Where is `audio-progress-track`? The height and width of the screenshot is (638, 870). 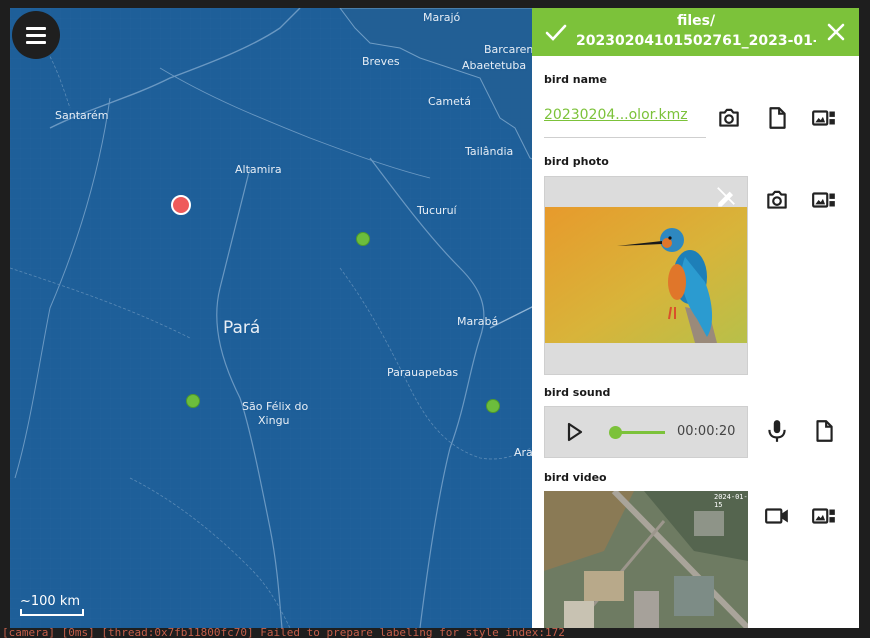 audio-progress-track is located at coordinates (640, 432).